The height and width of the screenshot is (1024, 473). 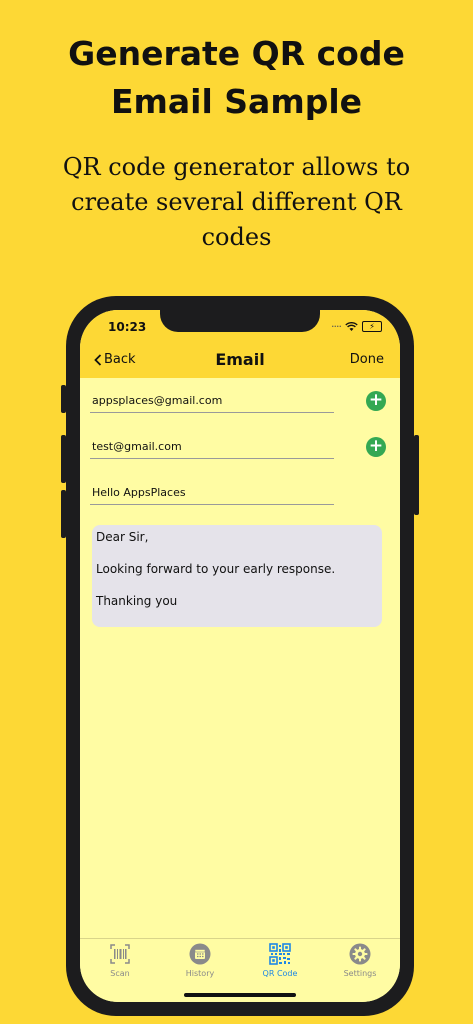 I want to click on header-bar: 10:23 ···· ⚡ Back Email Done, so click(x=240, y=344).